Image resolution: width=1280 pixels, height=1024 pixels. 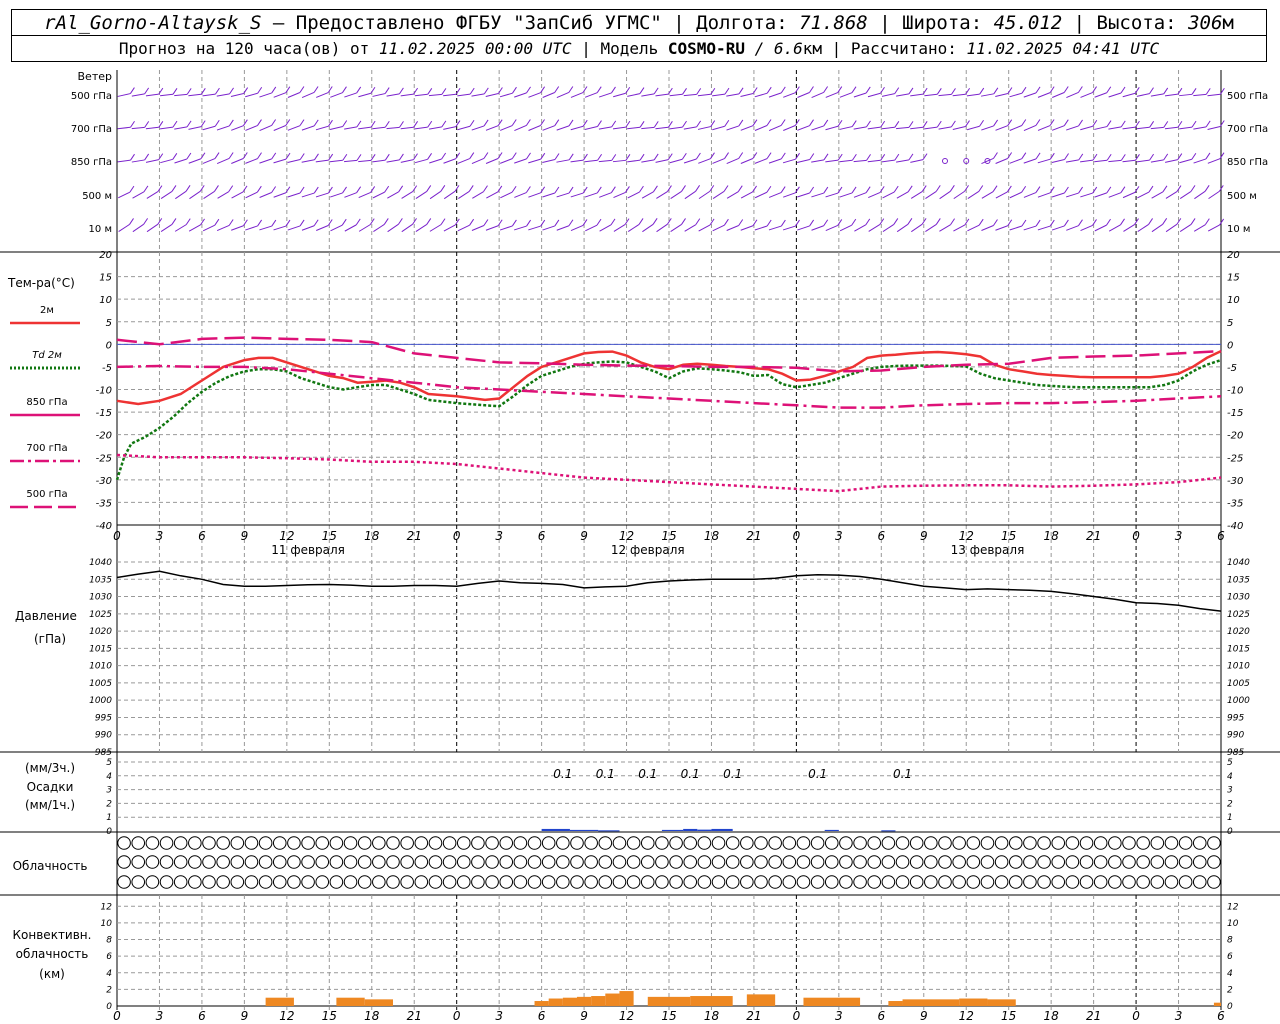 I want to click on conv-bar, so click(x=832, y=1001).